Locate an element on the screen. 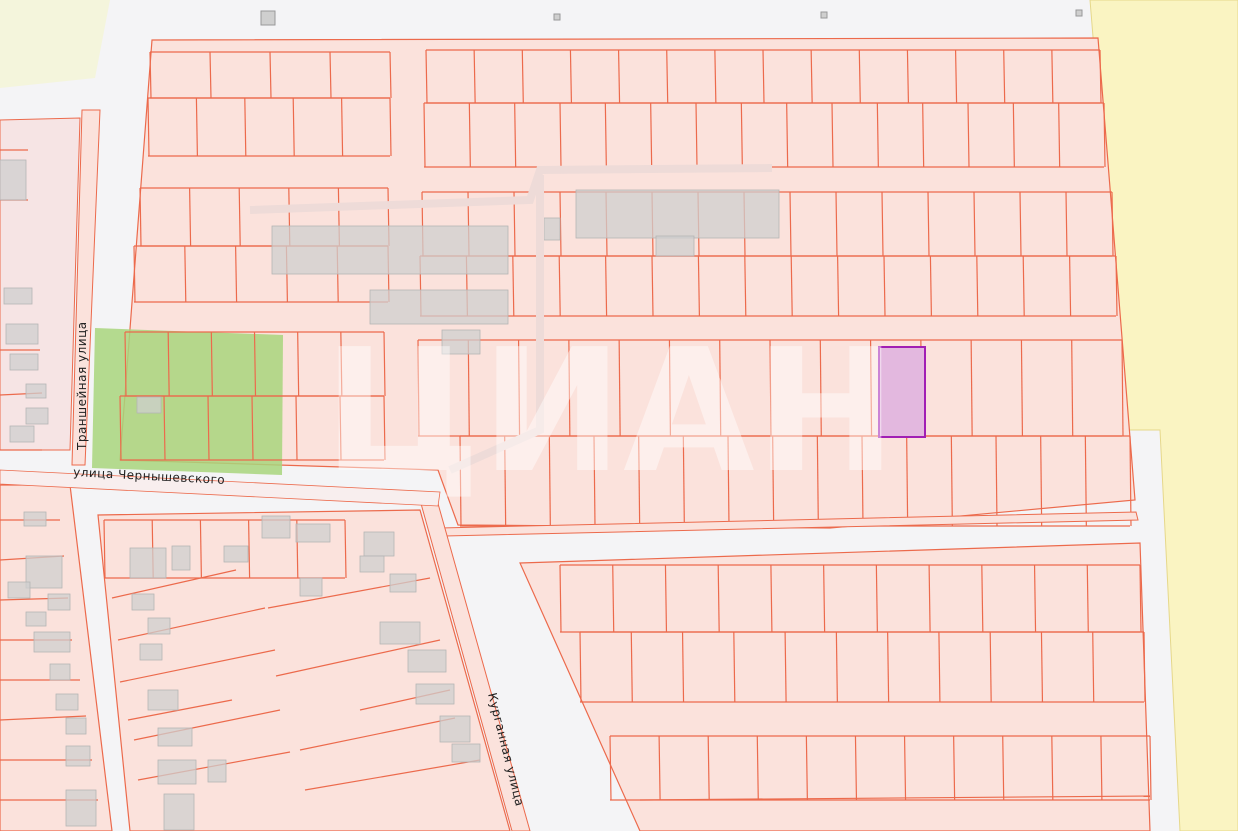 The width and height of the screenshot is (1238, 831). watermark: ЦИАН is located at coordinates (610, 412).